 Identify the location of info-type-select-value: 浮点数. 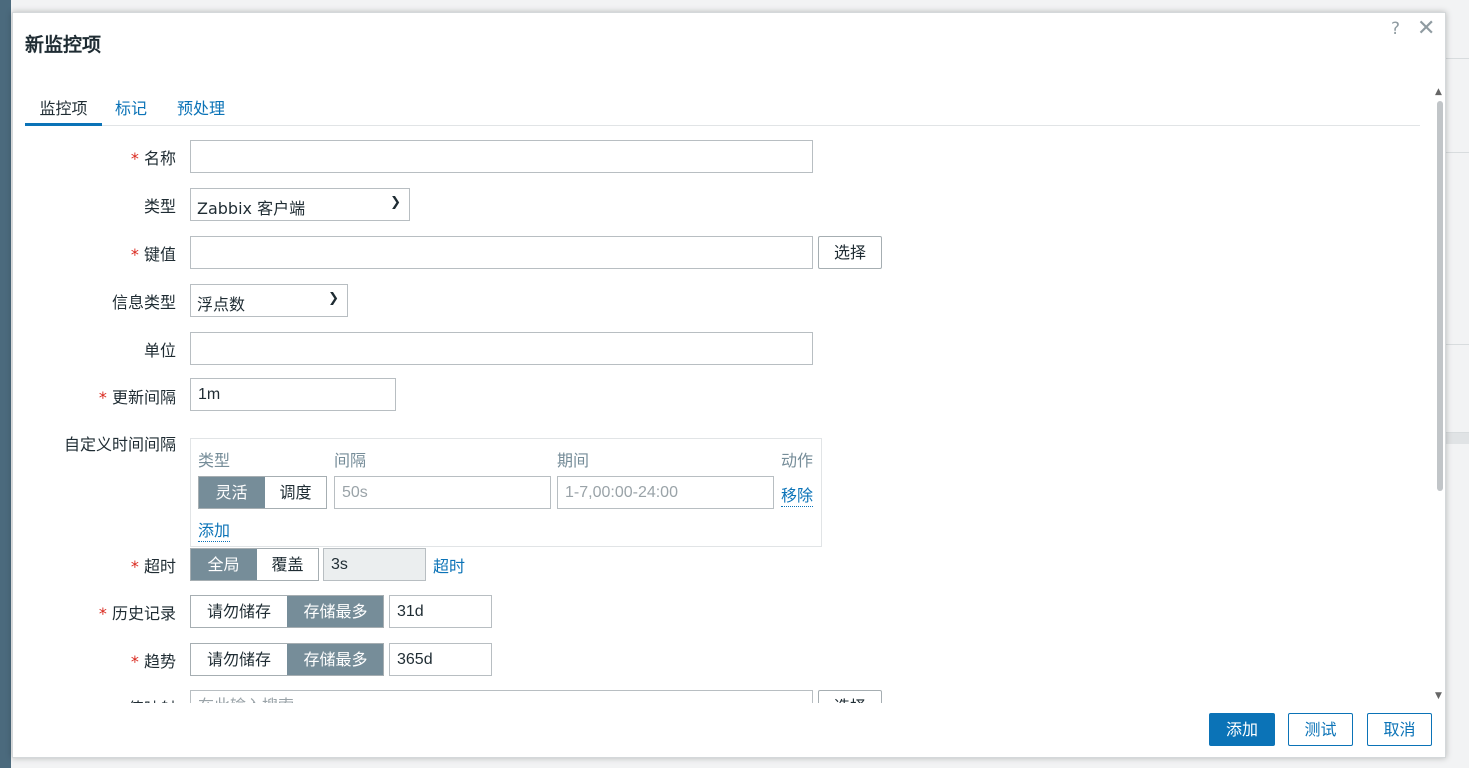
(221, 304).